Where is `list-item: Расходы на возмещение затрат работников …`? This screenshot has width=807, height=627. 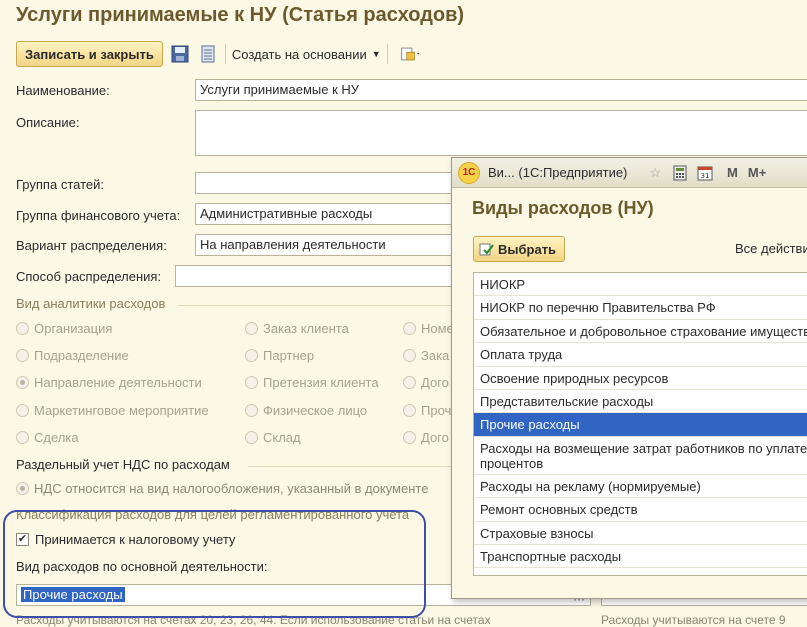
list-item: Расходы на возмещение затрат работников … is located at coordinates (640, 456).